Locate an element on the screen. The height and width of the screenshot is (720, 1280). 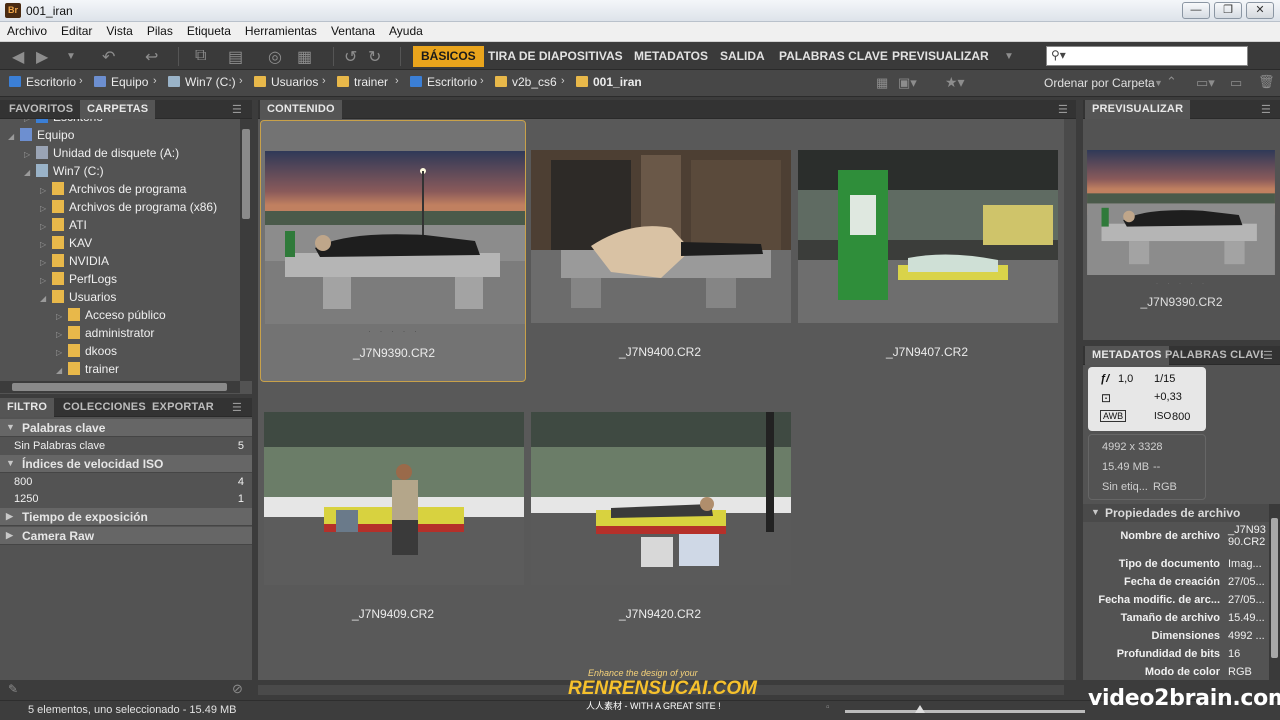
filter-group-iso: ▼ Índices de velocidad ISO is located at coordinates (126, 464).